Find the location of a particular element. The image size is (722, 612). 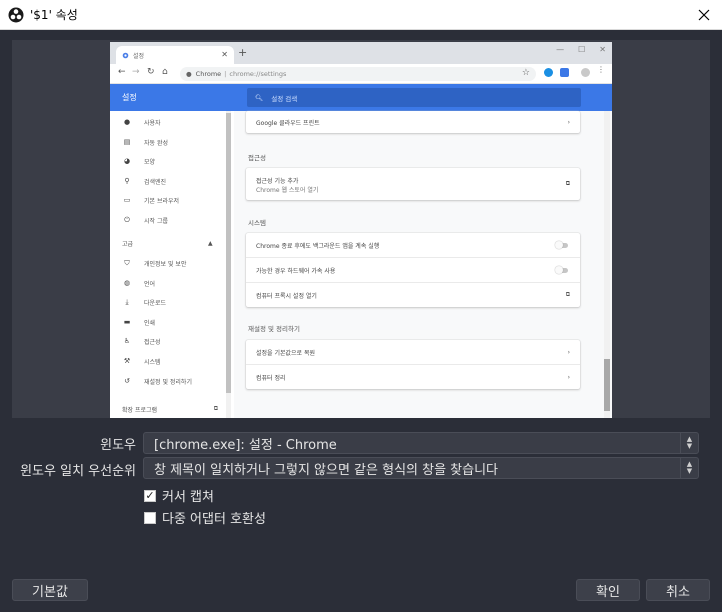

section-title: 접근성 is located at coordinates (257, 158).